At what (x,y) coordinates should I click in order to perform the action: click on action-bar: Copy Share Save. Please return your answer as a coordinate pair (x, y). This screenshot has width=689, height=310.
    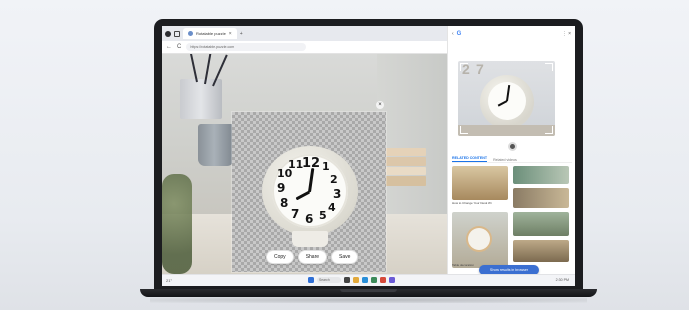
    Looking at the image, I should click on (312, 257).